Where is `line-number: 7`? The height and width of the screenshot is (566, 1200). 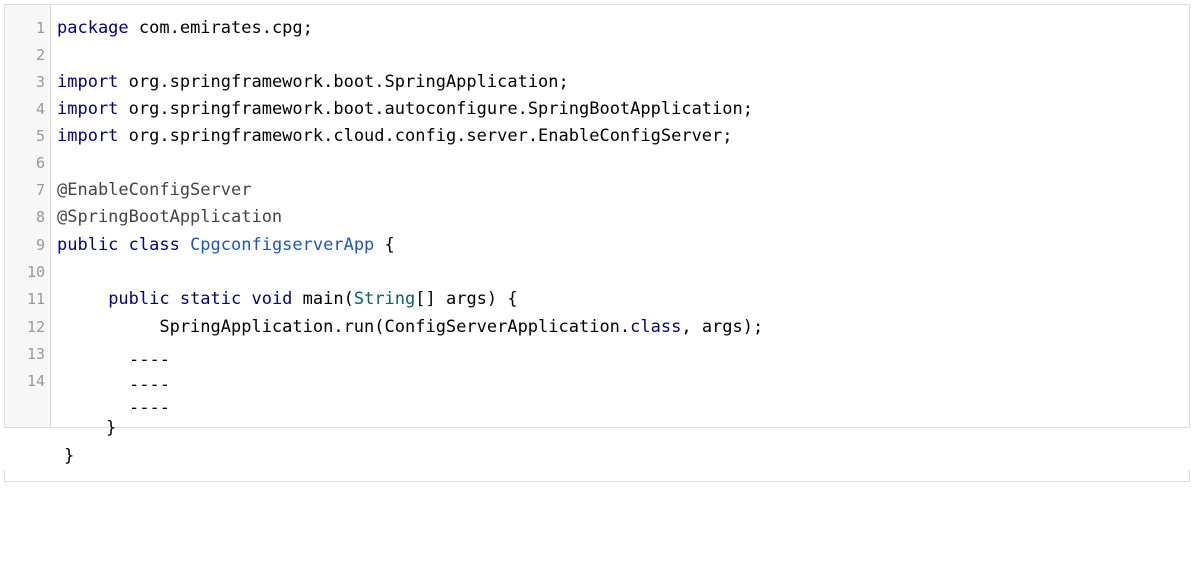
line-number: 7 is located at coordinates (40, 190).